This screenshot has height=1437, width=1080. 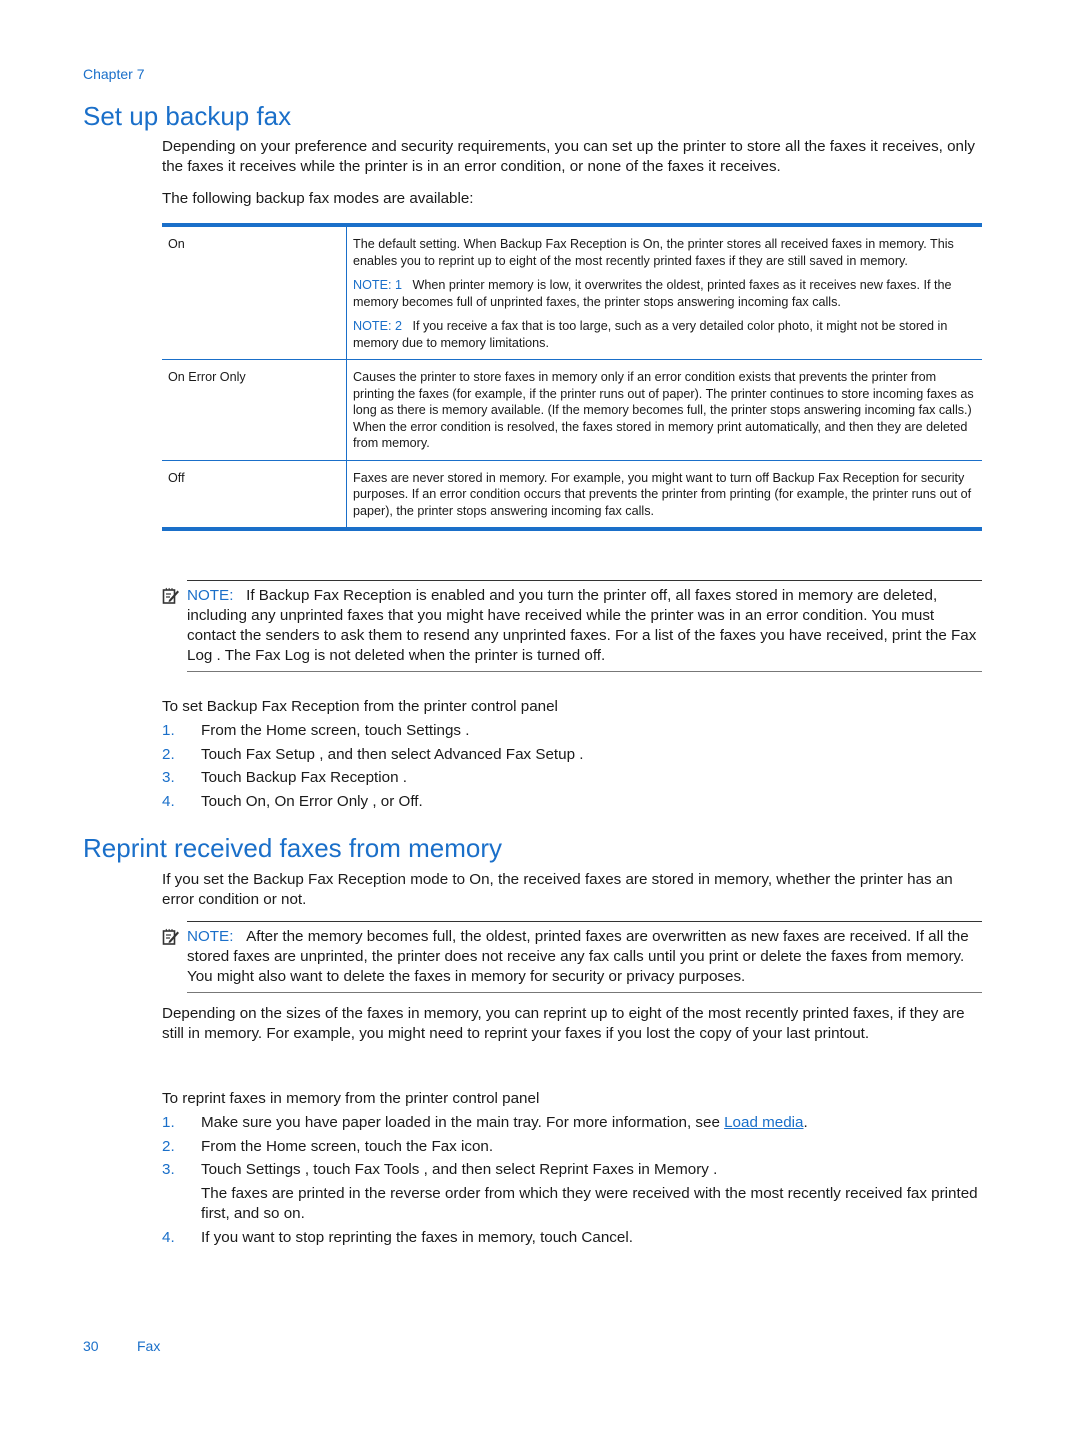 What do you see at coordinates (805, 1122) in the screenshot?
I see `step-text-end: .` at bounding box center [805, 1122].